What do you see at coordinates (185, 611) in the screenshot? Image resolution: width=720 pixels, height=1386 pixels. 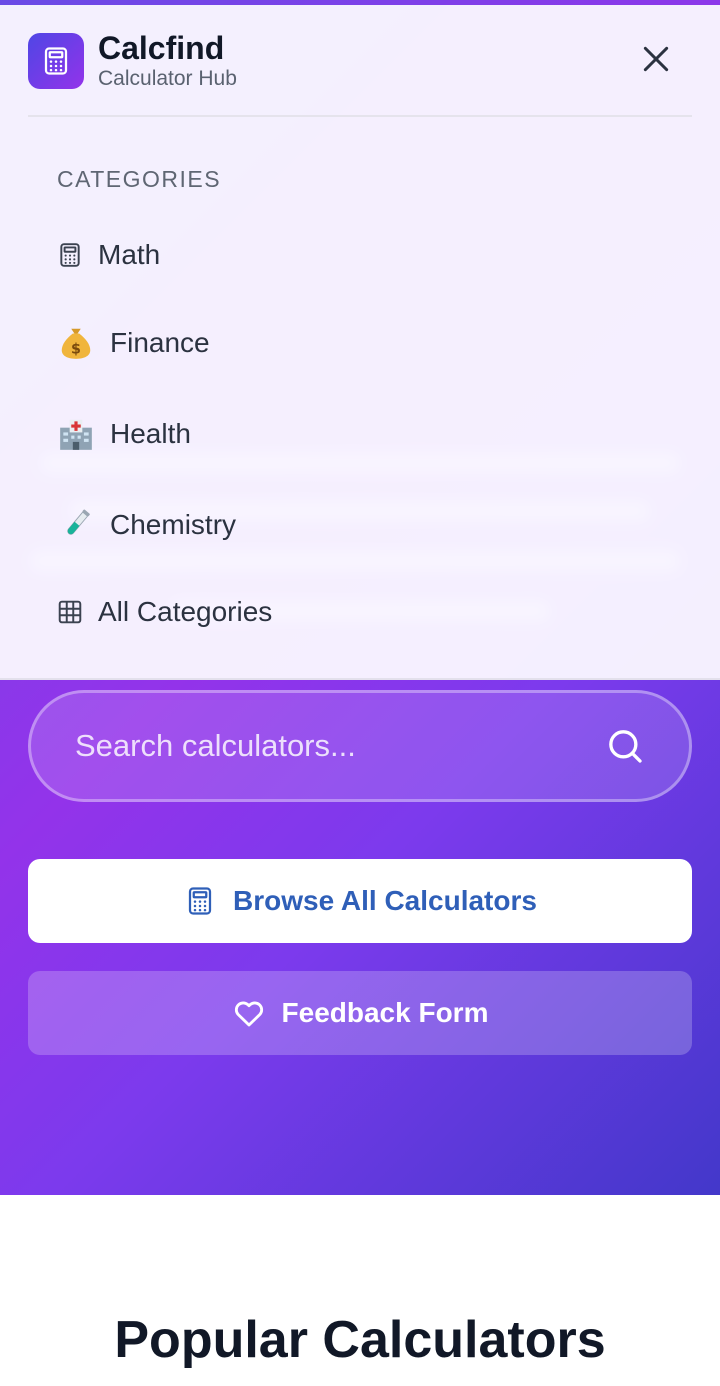 I see `menu-item-label: All Categories` at bounding box center [185, 611].